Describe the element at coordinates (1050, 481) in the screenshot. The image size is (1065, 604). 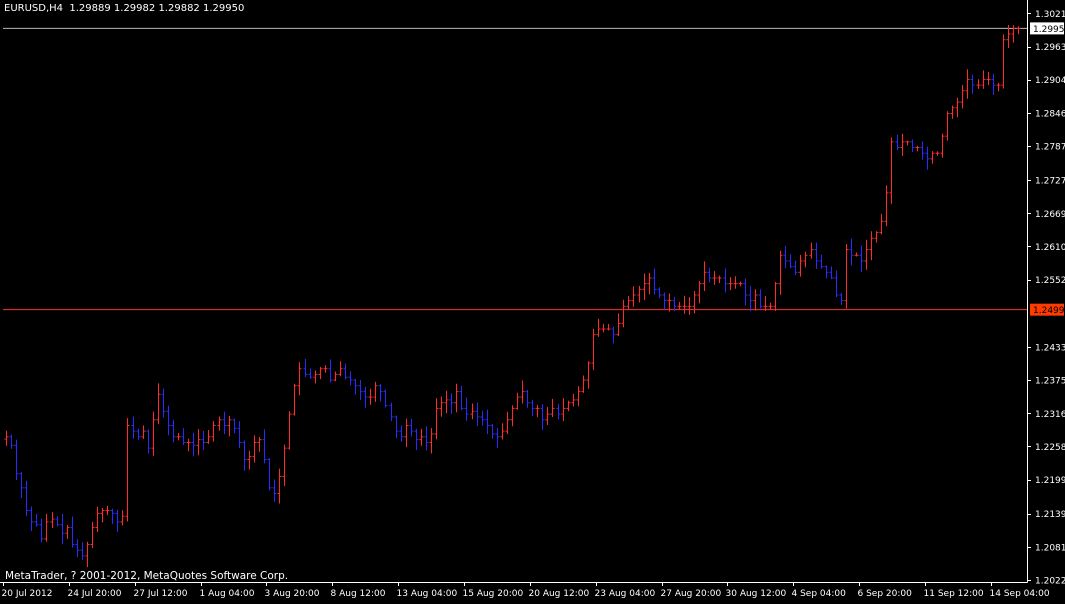
I see `y-tick-label: 1.21995` at that location.